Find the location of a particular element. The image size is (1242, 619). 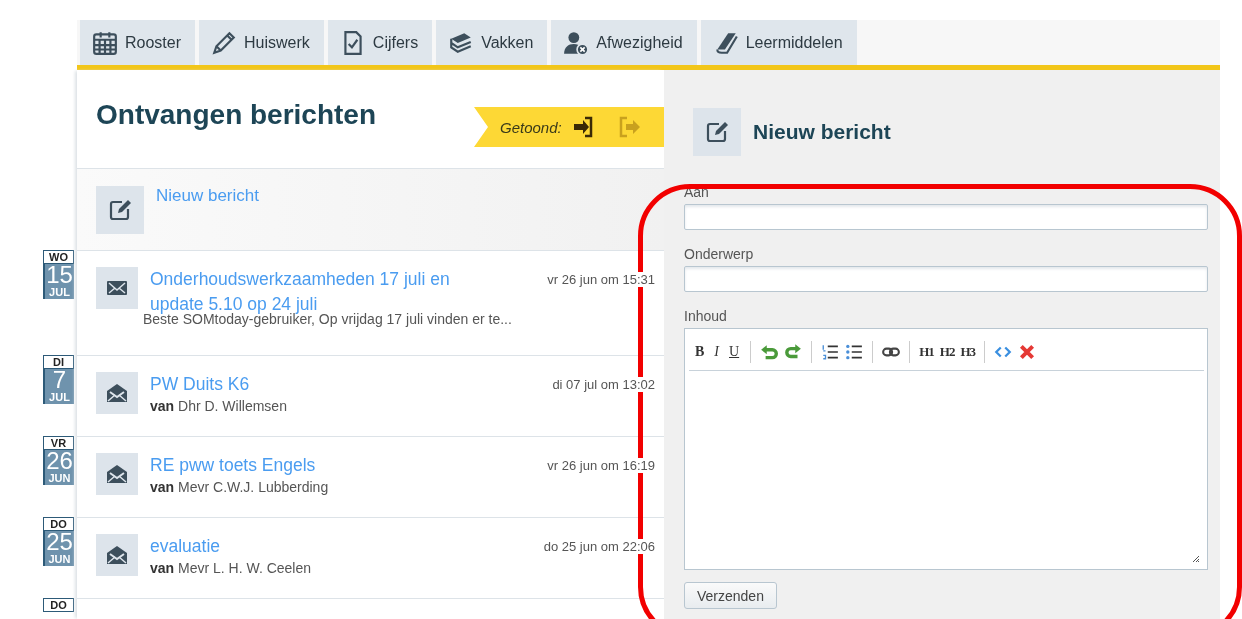

heading-button: H3 is located at coordinates (967, 351).